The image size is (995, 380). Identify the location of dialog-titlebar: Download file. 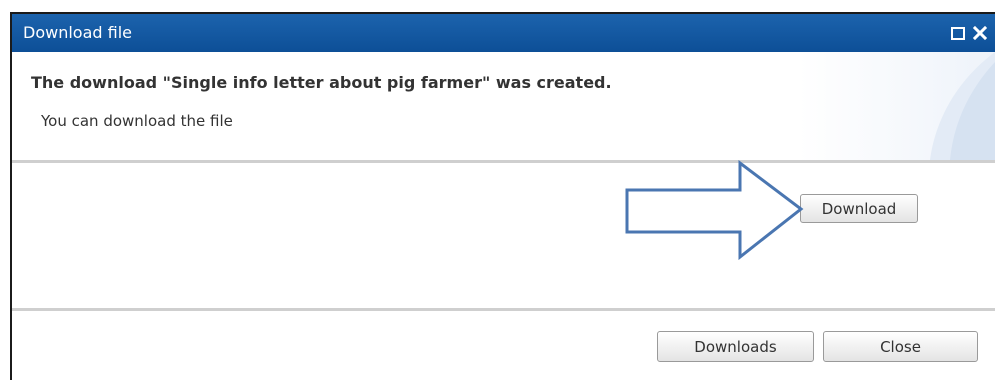
(503, 33).